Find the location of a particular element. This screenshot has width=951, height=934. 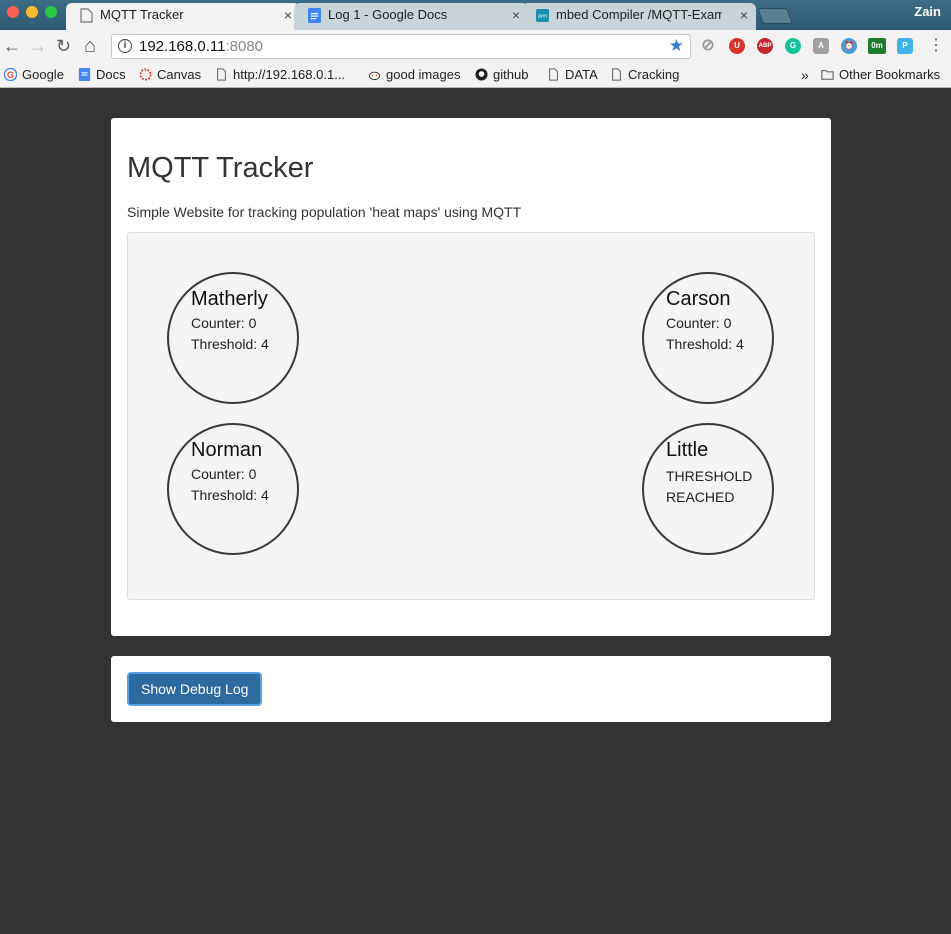

bookmark-cracking: Cracking is located at coordinates (644, 74).